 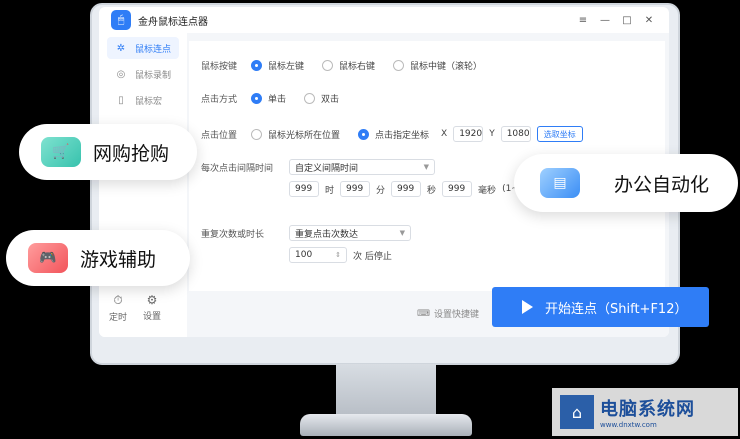 I want to click on repeat-count-stepper: 100 ⇕, so click(x=318, y=255).